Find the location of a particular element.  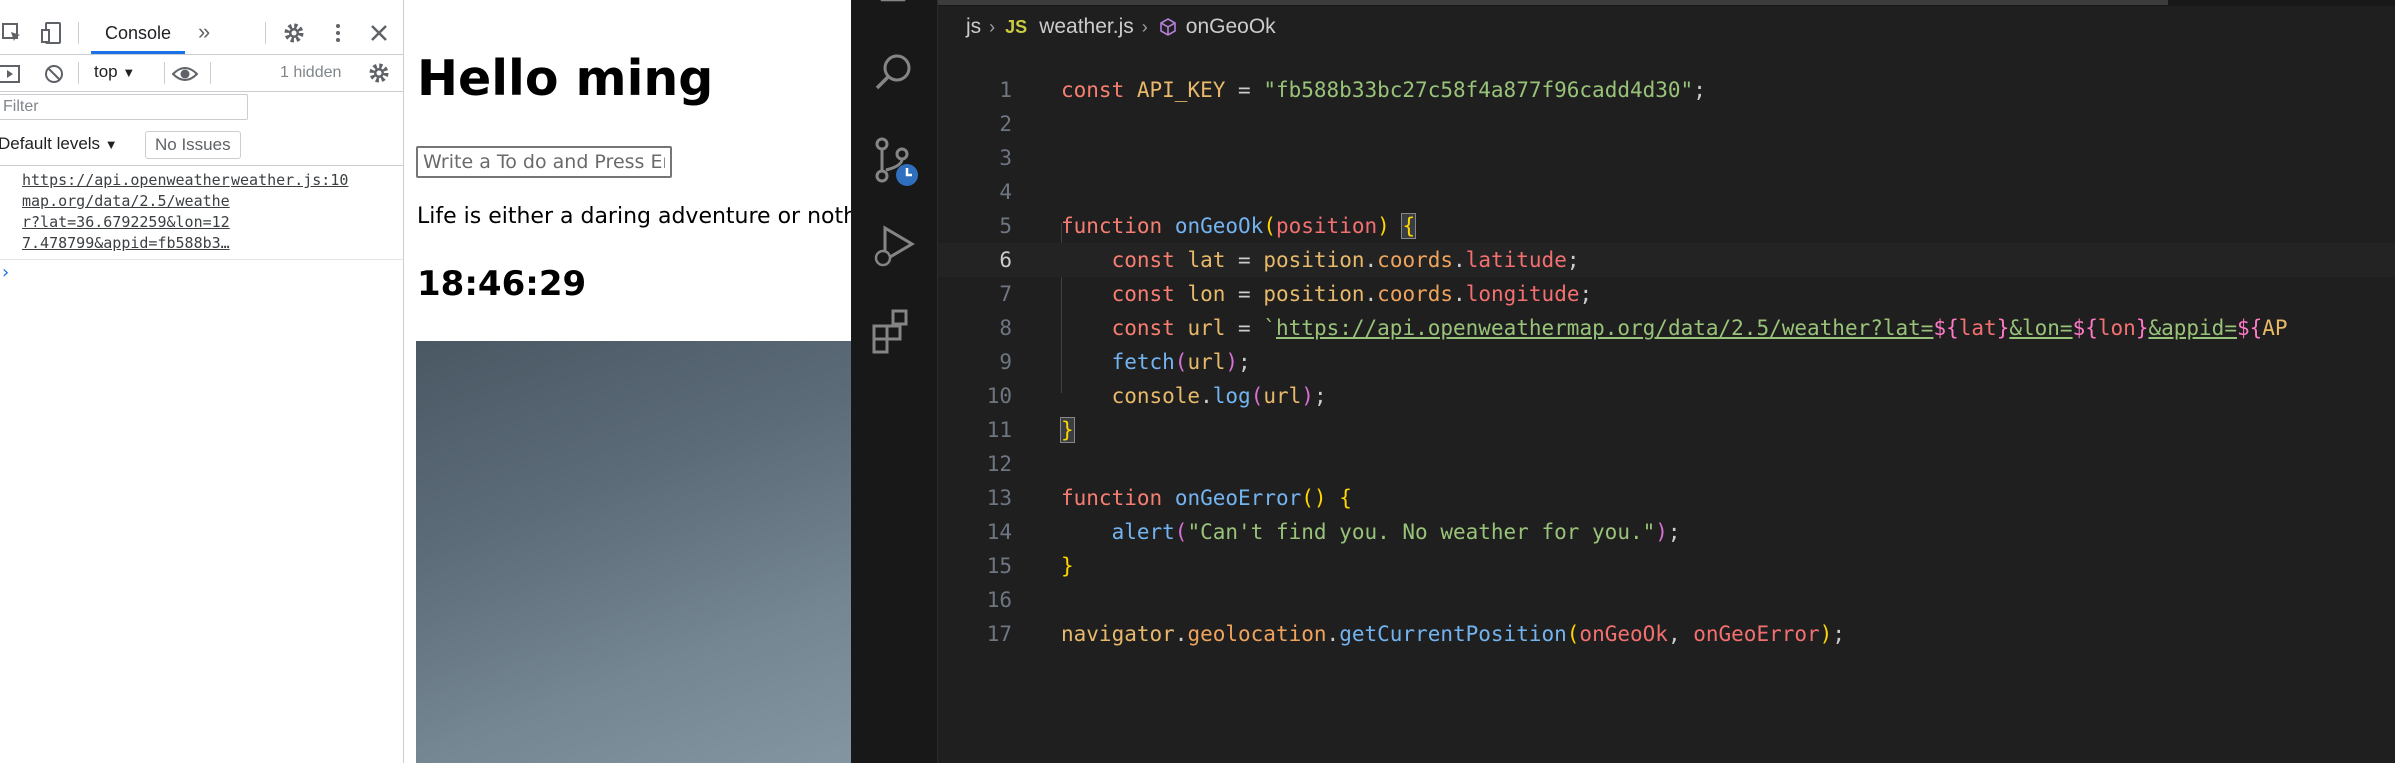

todo-input is located at coordinates (544, 162).